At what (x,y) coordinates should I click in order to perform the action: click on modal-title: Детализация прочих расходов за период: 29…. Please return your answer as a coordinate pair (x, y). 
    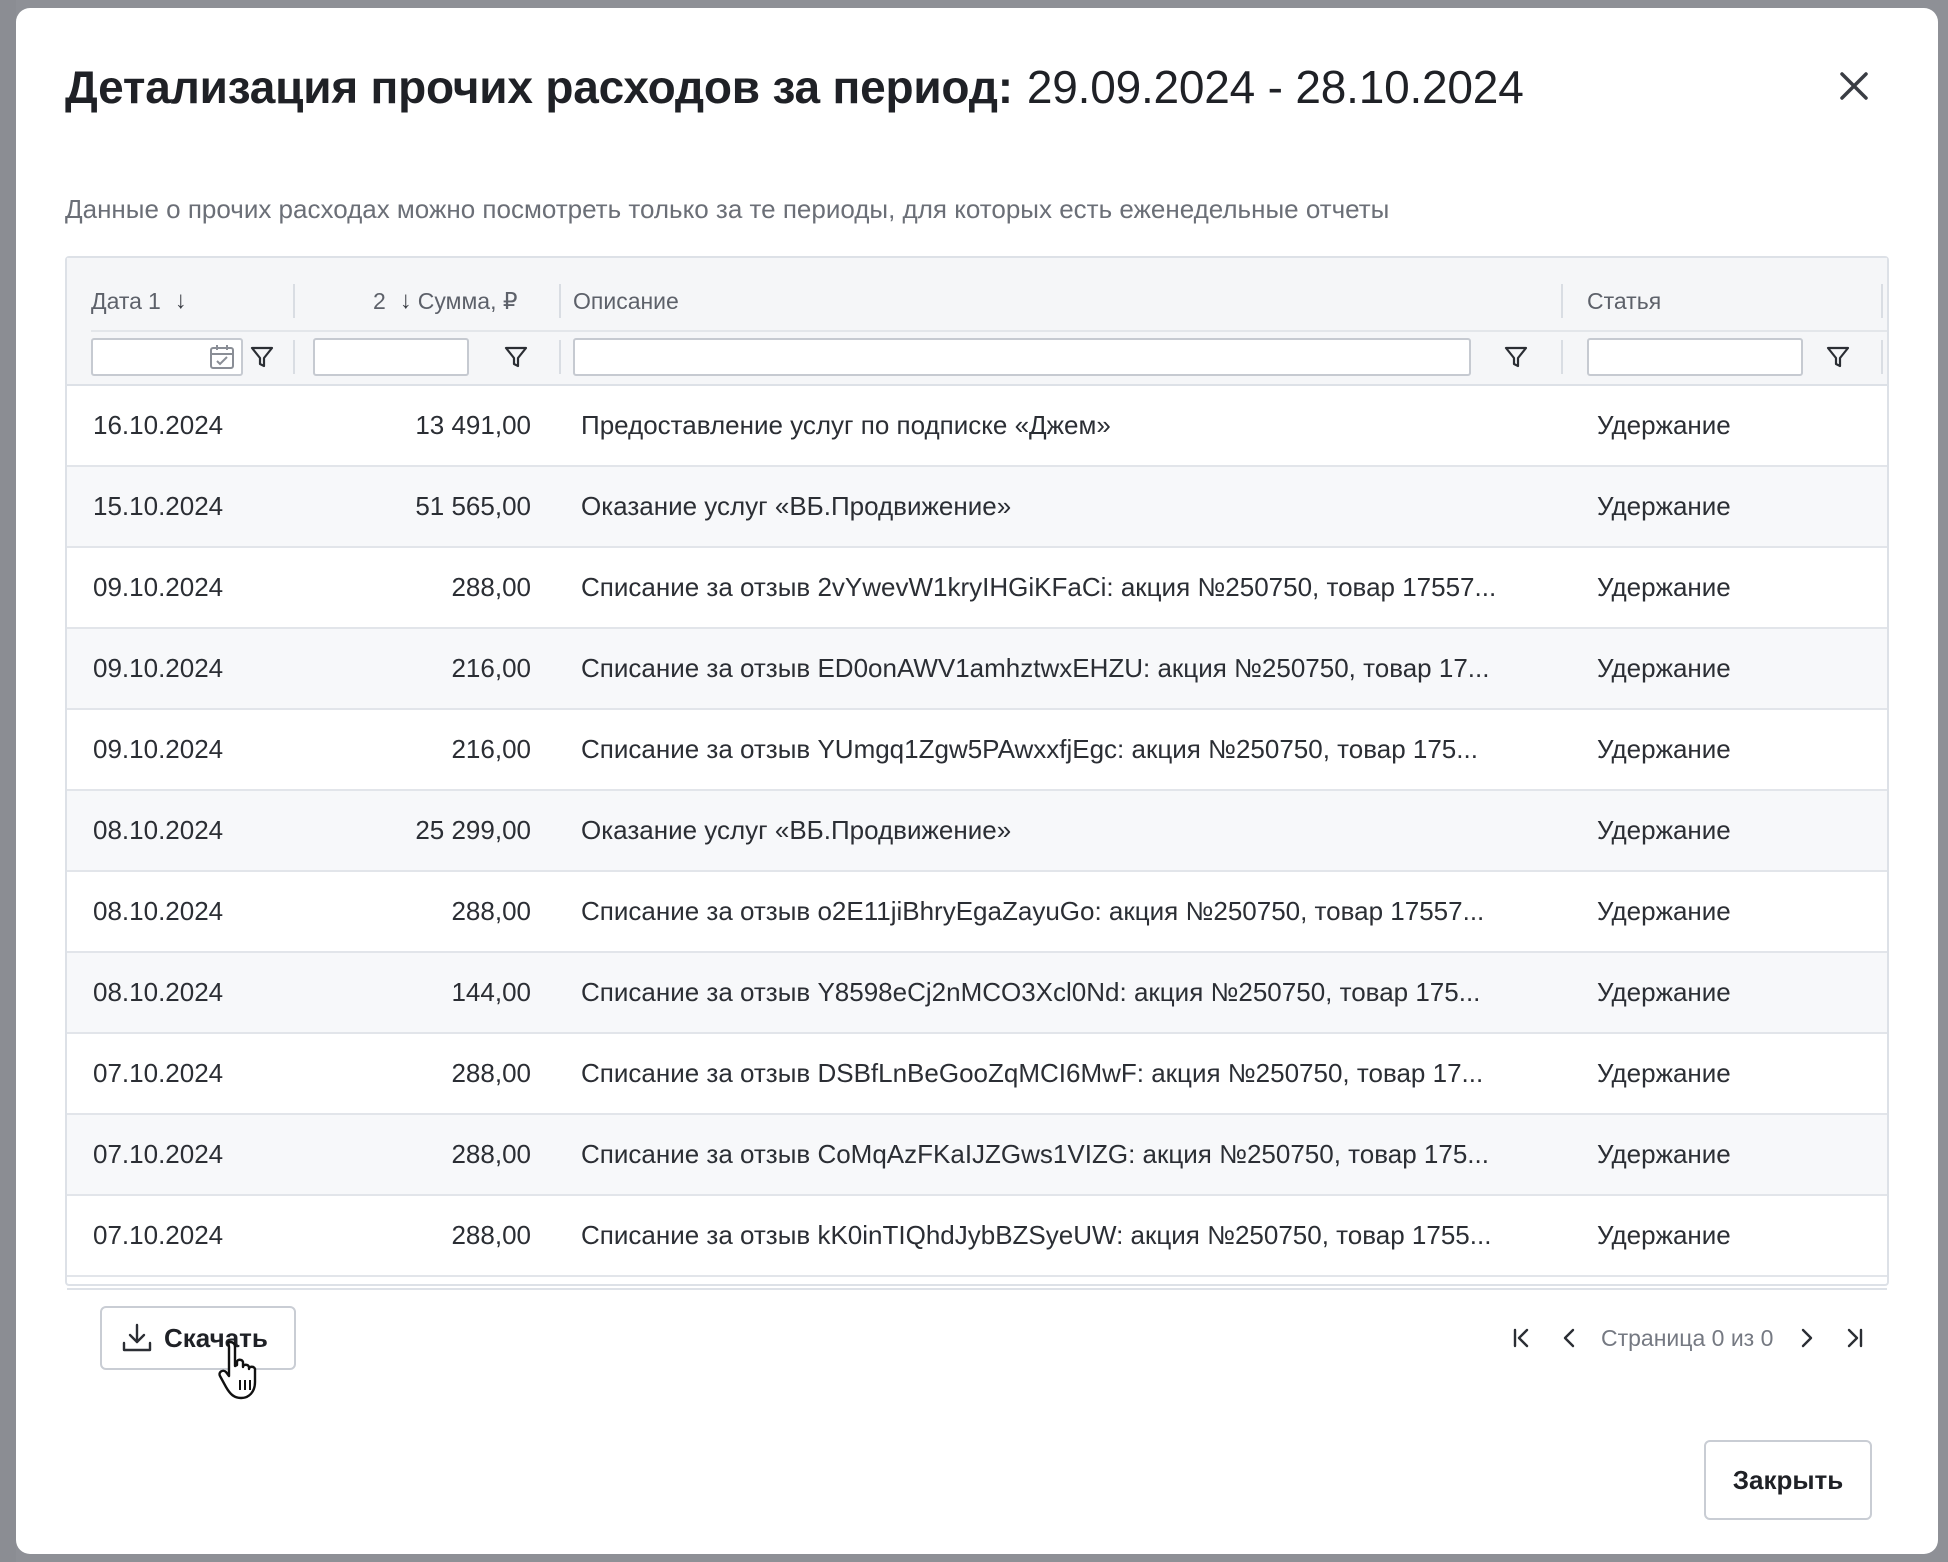
    Looking at the image, I should click on (794, 87).